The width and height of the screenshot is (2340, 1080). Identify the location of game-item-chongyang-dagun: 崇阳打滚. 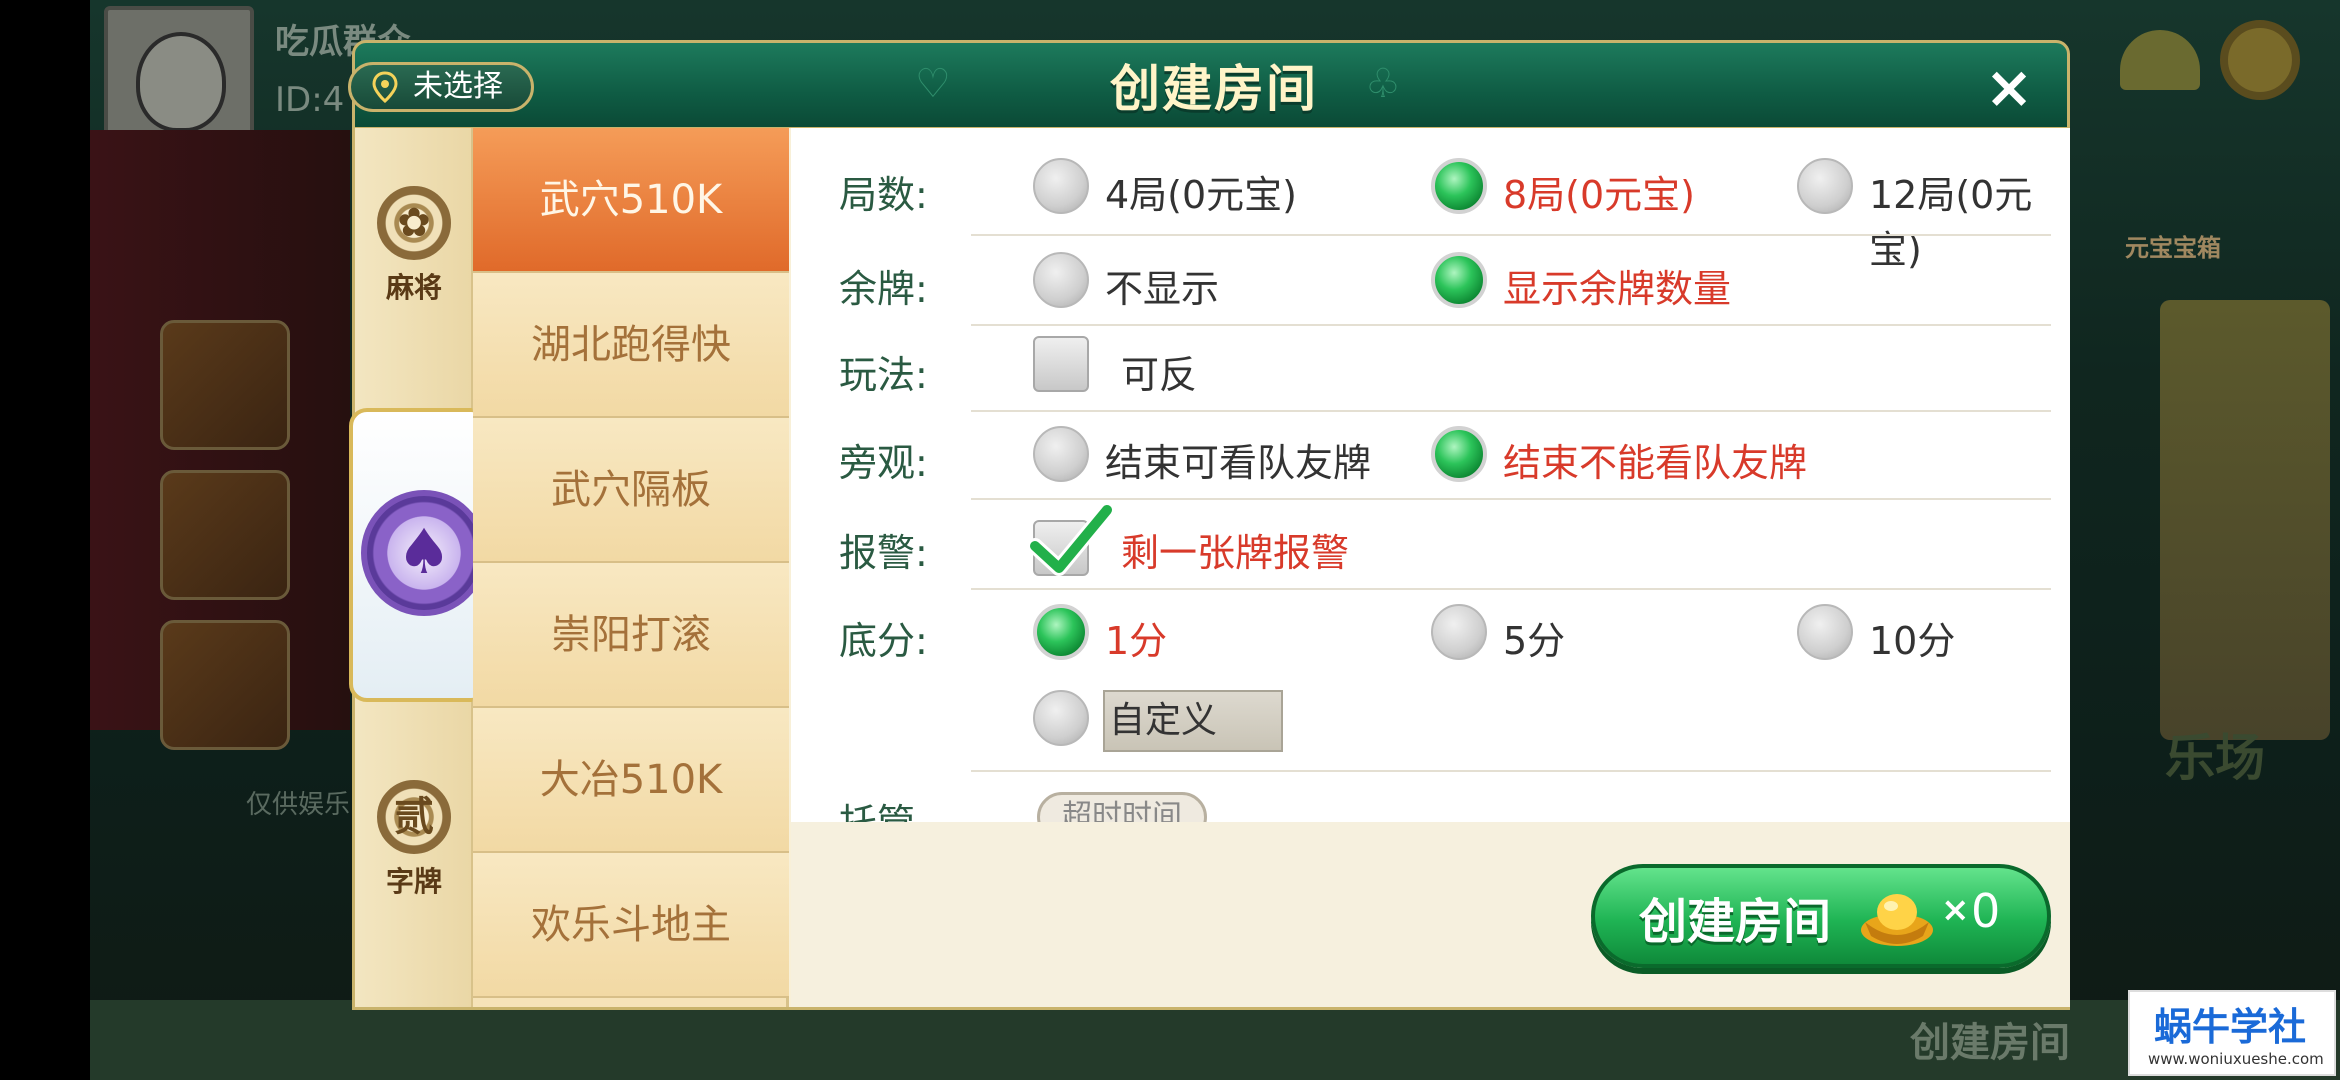
(631, 635).